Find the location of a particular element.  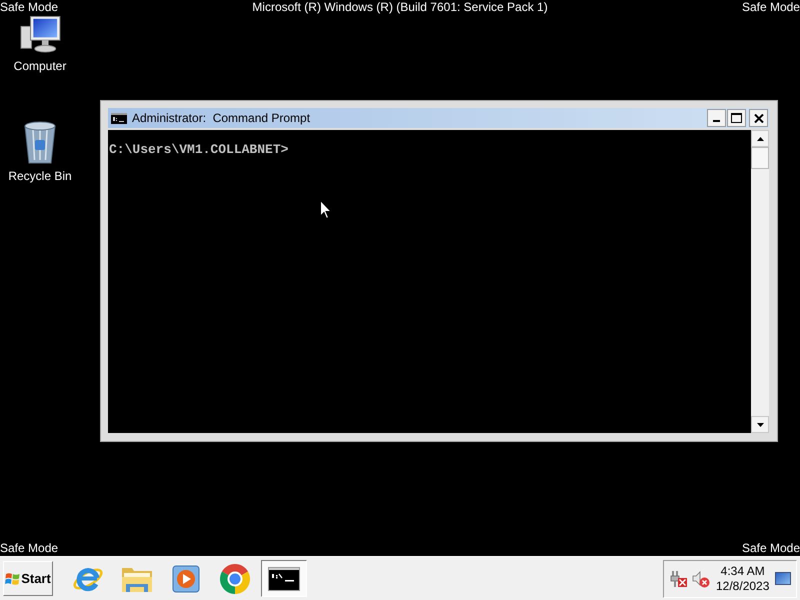

close-button is located at coordinates (758, 118).